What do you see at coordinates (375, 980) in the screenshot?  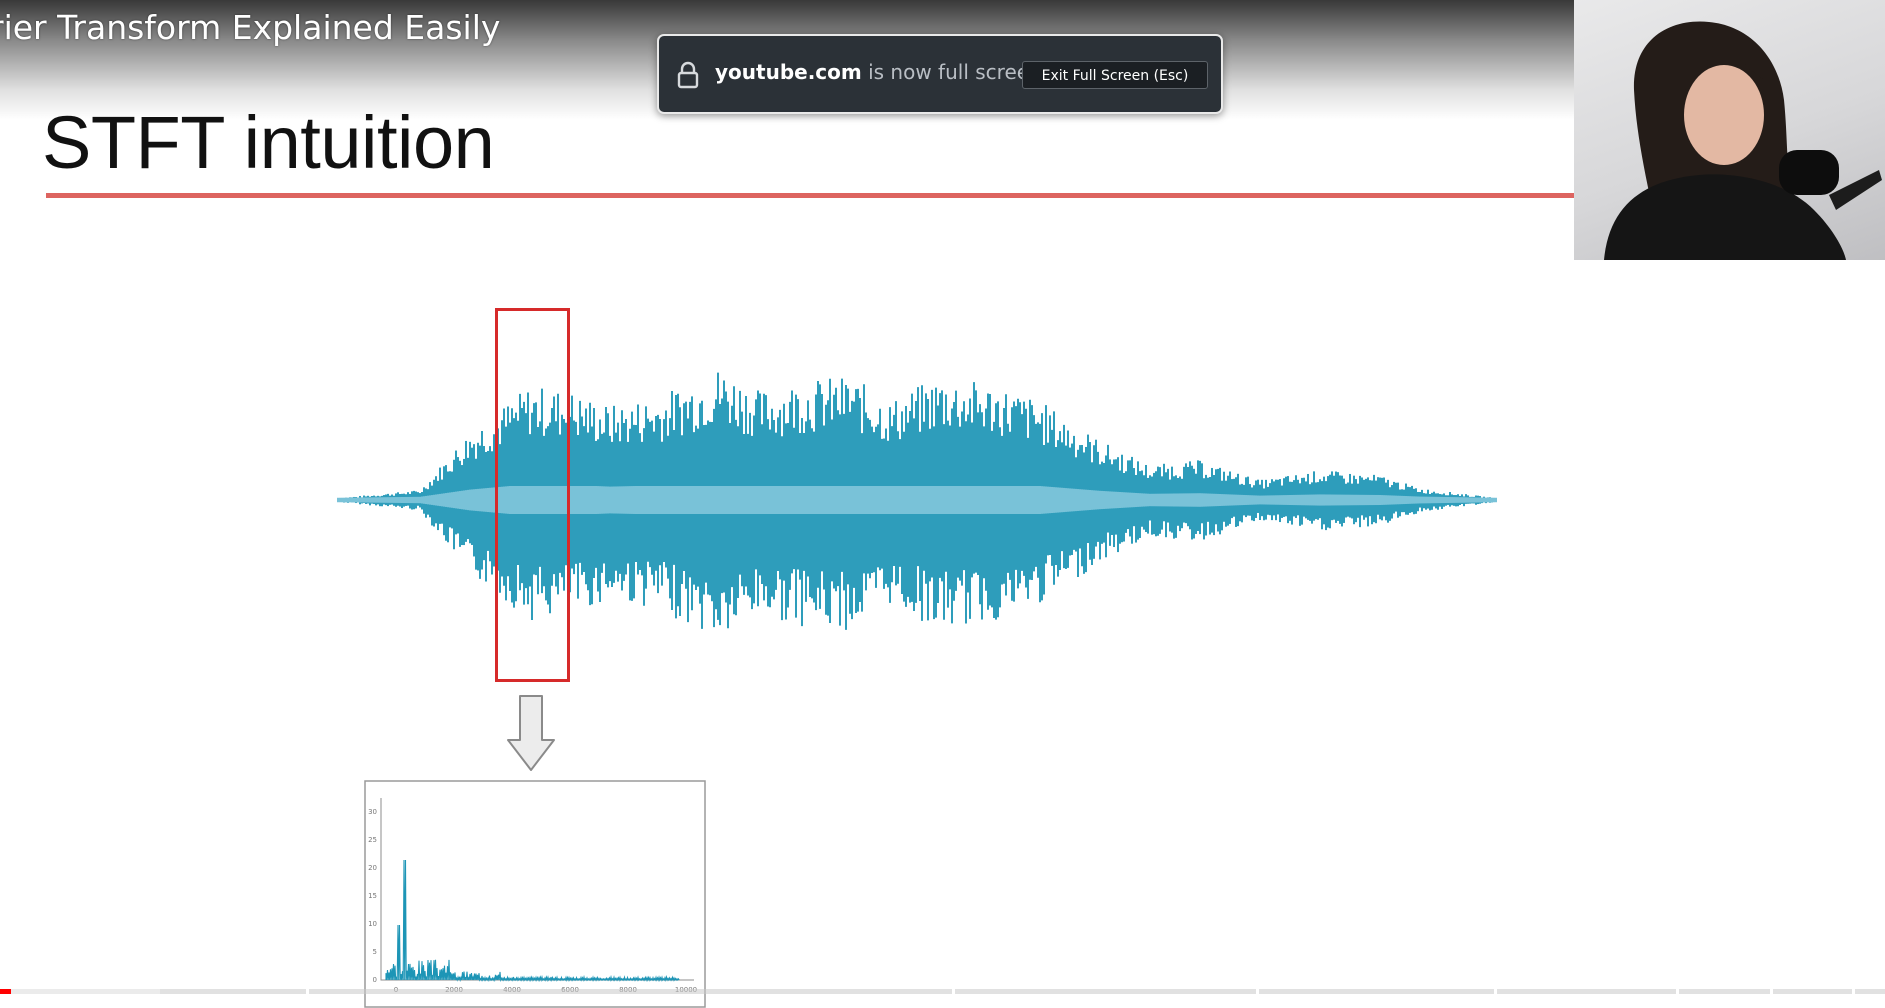 I see `spectrum-y-tick: 0` at bounding box center [375, 980].